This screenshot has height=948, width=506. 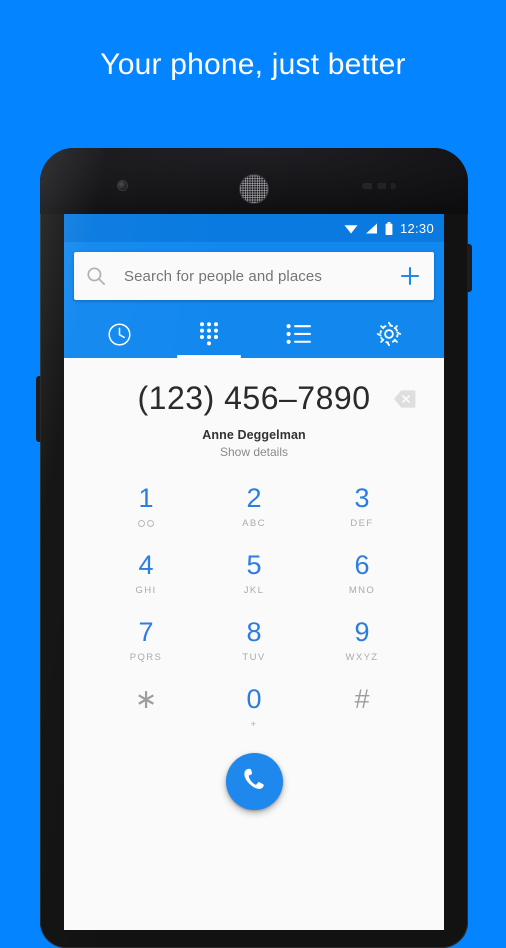 I want to click on key-digit: 3, so click(x=362, y=497).